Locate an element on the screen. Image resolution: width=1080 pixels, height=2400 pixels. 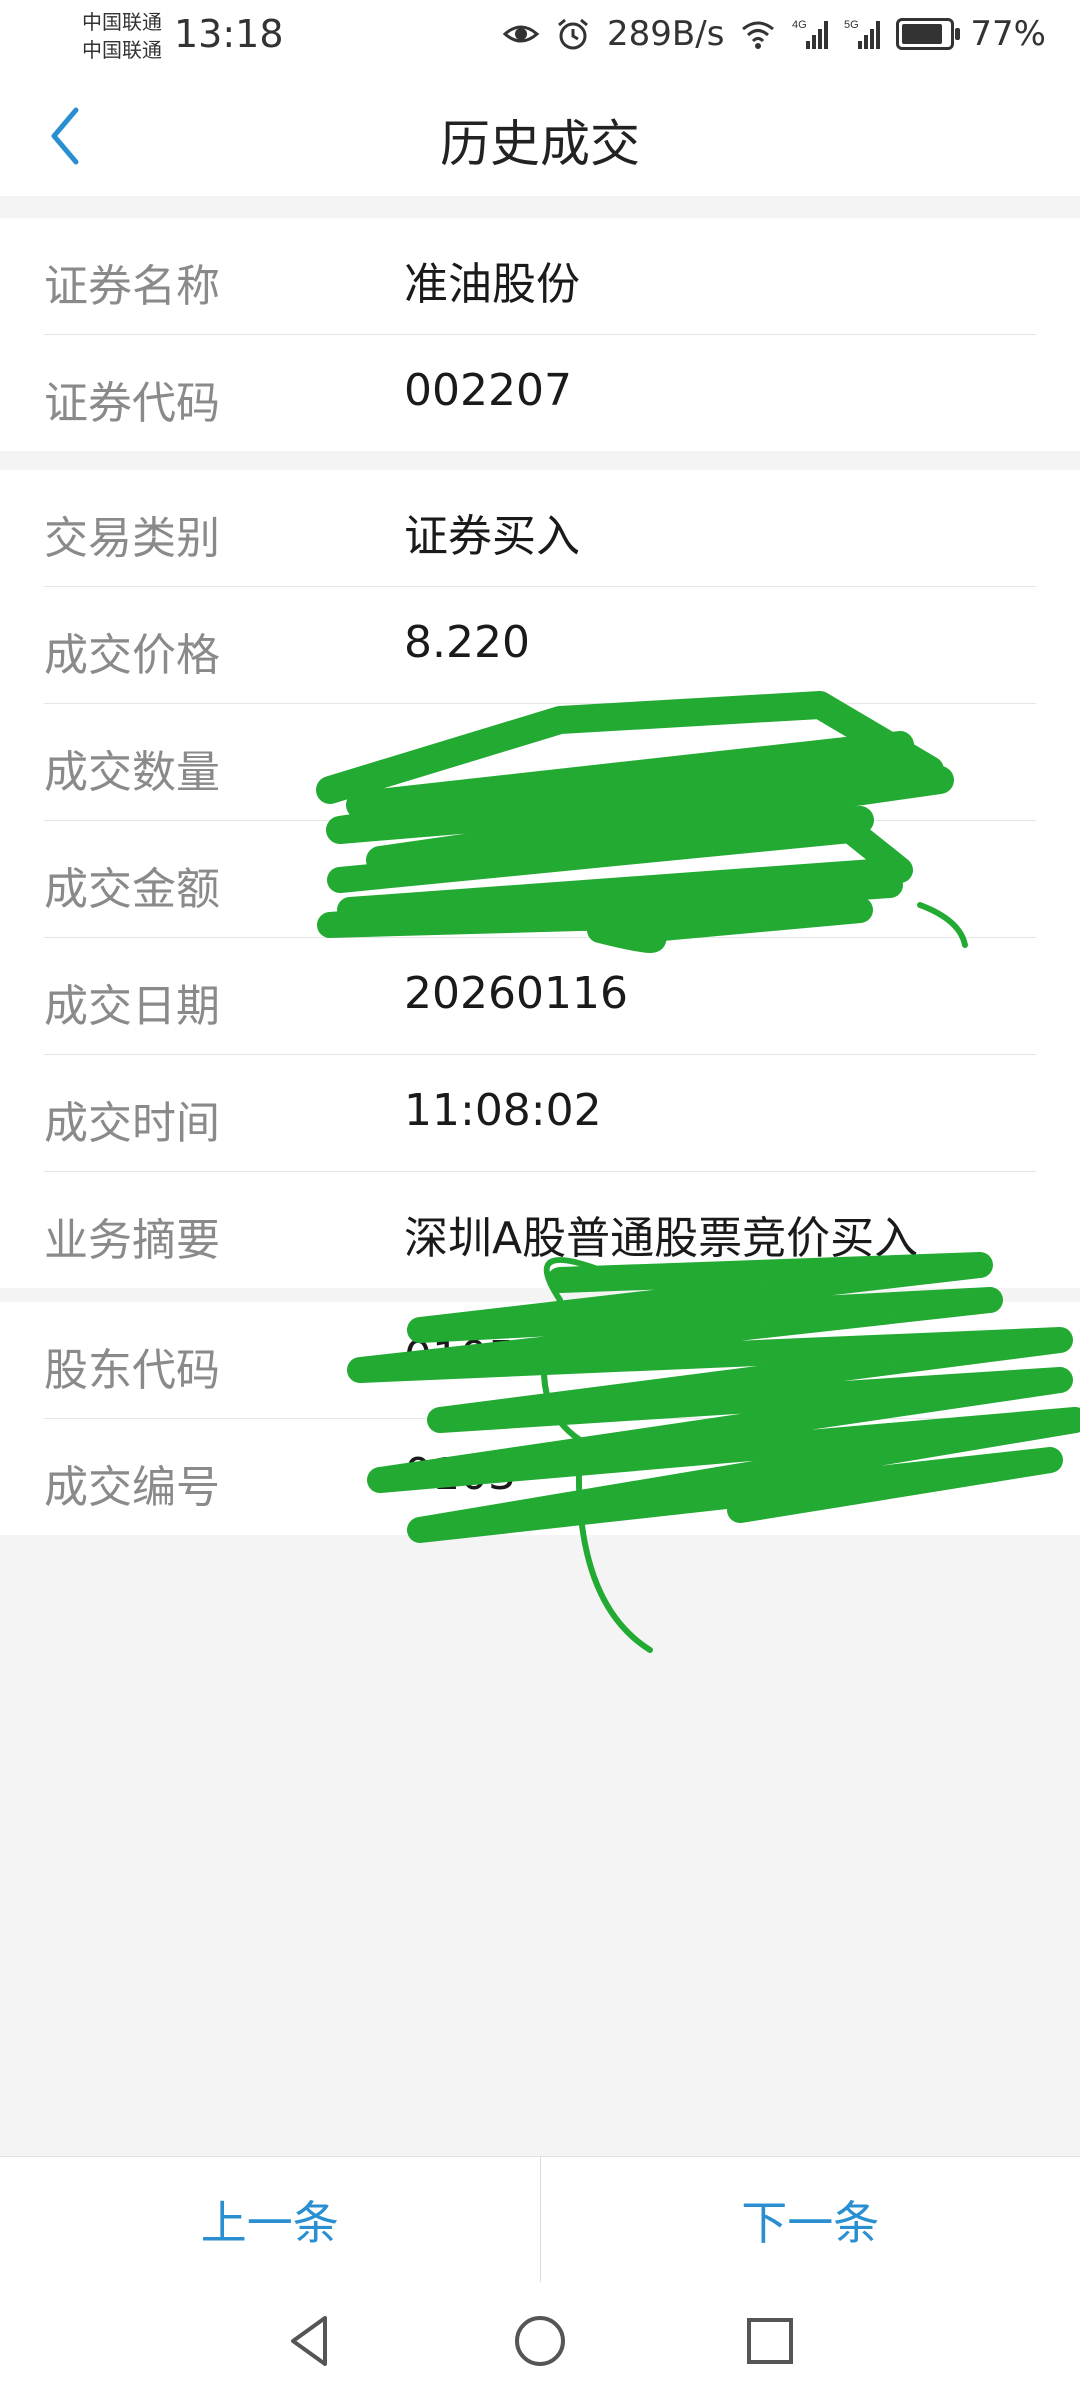
page-title: 历史成交 is located at coordinates (540, 144).